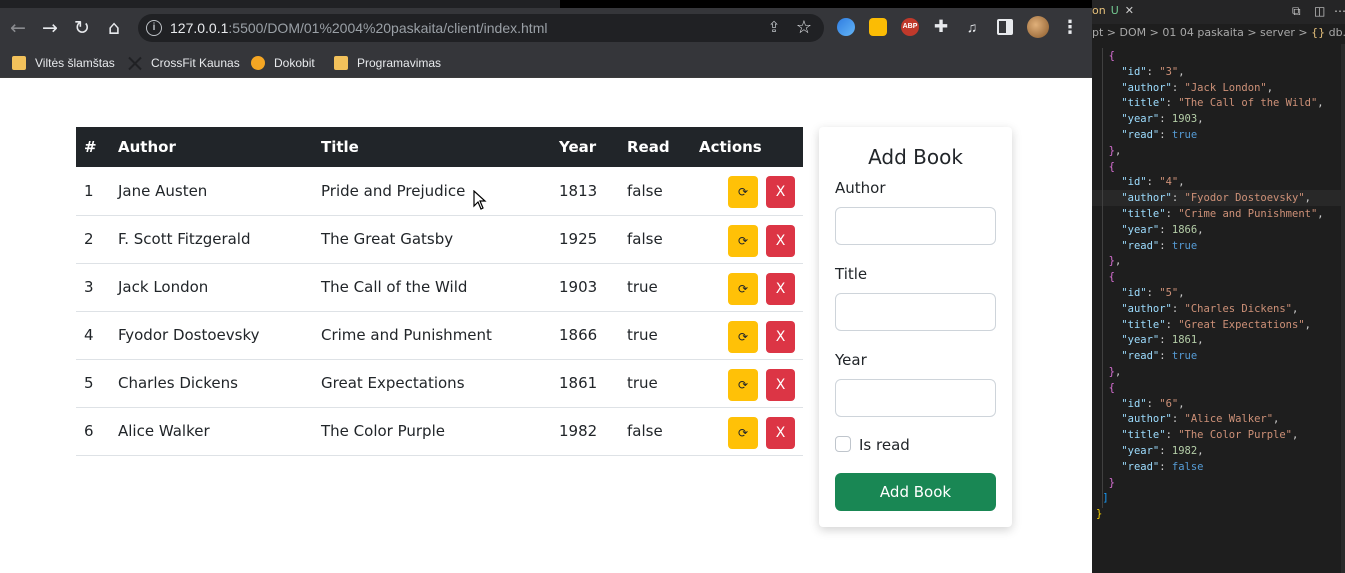 The height and width of the screenshot is (573, 1345). Describe the element at coordinates (804, 27) in the screenshot. I see `bookmark-star-icon: ☆` at that location.